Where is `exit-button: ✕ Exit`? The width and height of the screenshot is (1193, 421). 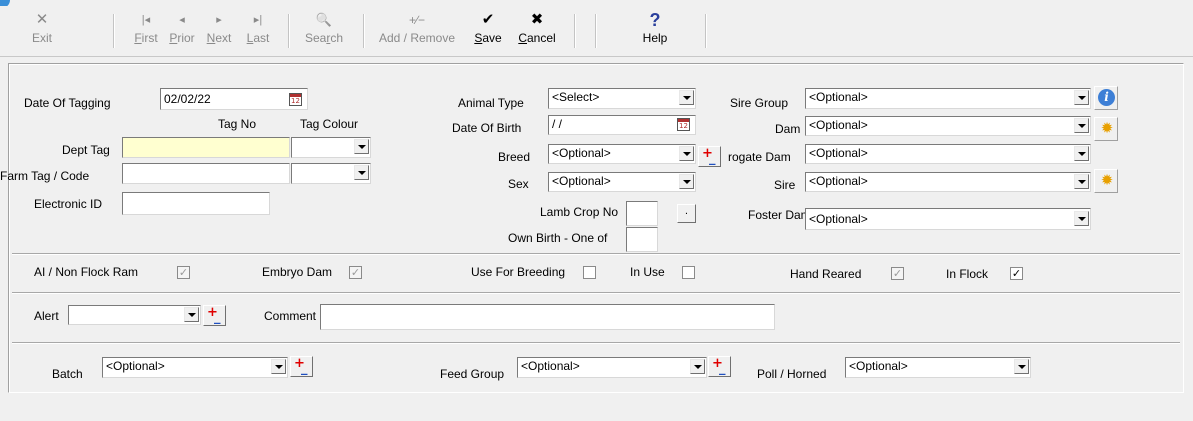
exit-button: ✕ Exit is located at coordinates (42, 30).